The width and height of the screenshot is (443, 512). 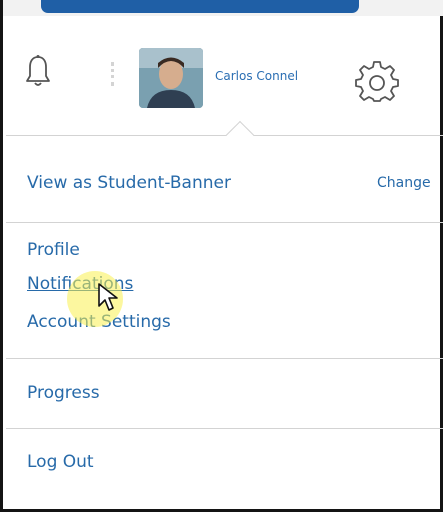 What do you see at coordinates (256, 76) in the screenshot?
I see `user-name: Carlos Connel` at bounding box center [256, 76].